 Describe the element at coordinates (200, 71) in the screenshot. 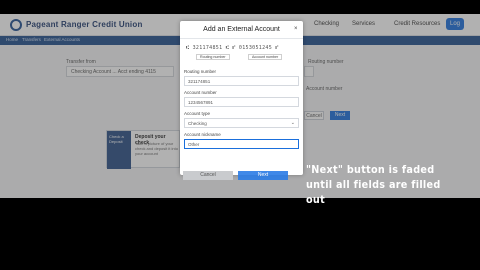

I see `routing-number-label: Routing number` at that location.